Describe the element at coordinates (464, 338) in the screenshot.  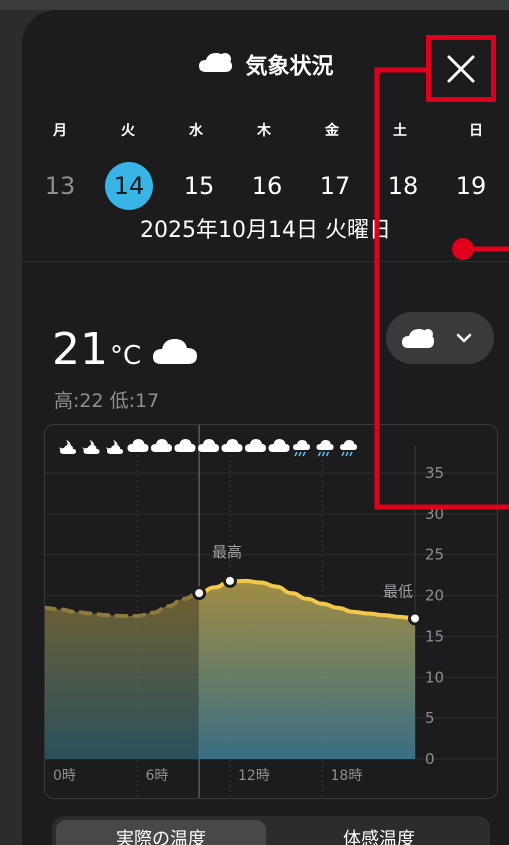
I see `chevron-down-icon` at that location.